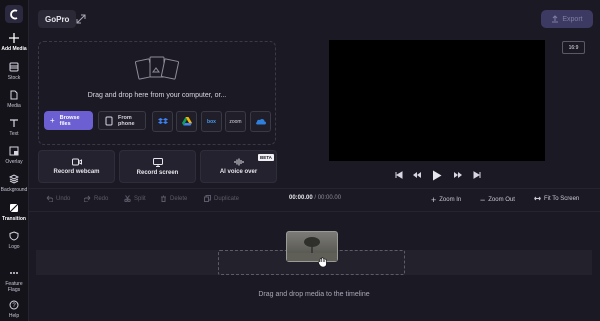 Image resolution: width=600 pixels, height=321 pixels. Describe the element at coordinates (81, 19) in the screenshot. I see `resize-icon` at that location.